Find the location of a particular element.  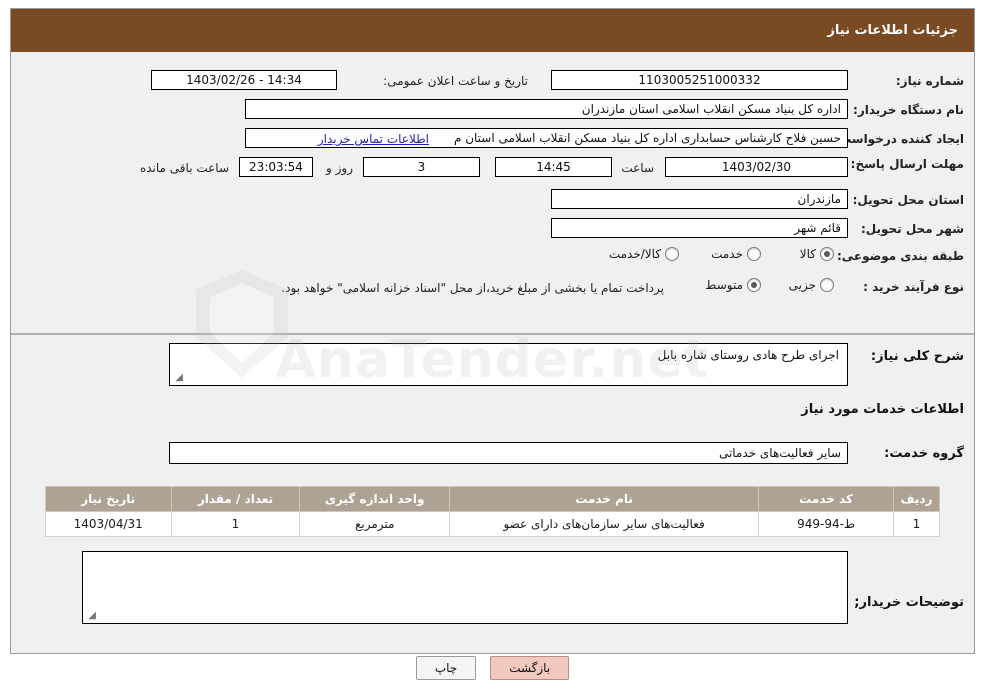

city-label: شهر محل تحویل: is located at coordinates (912, 229).